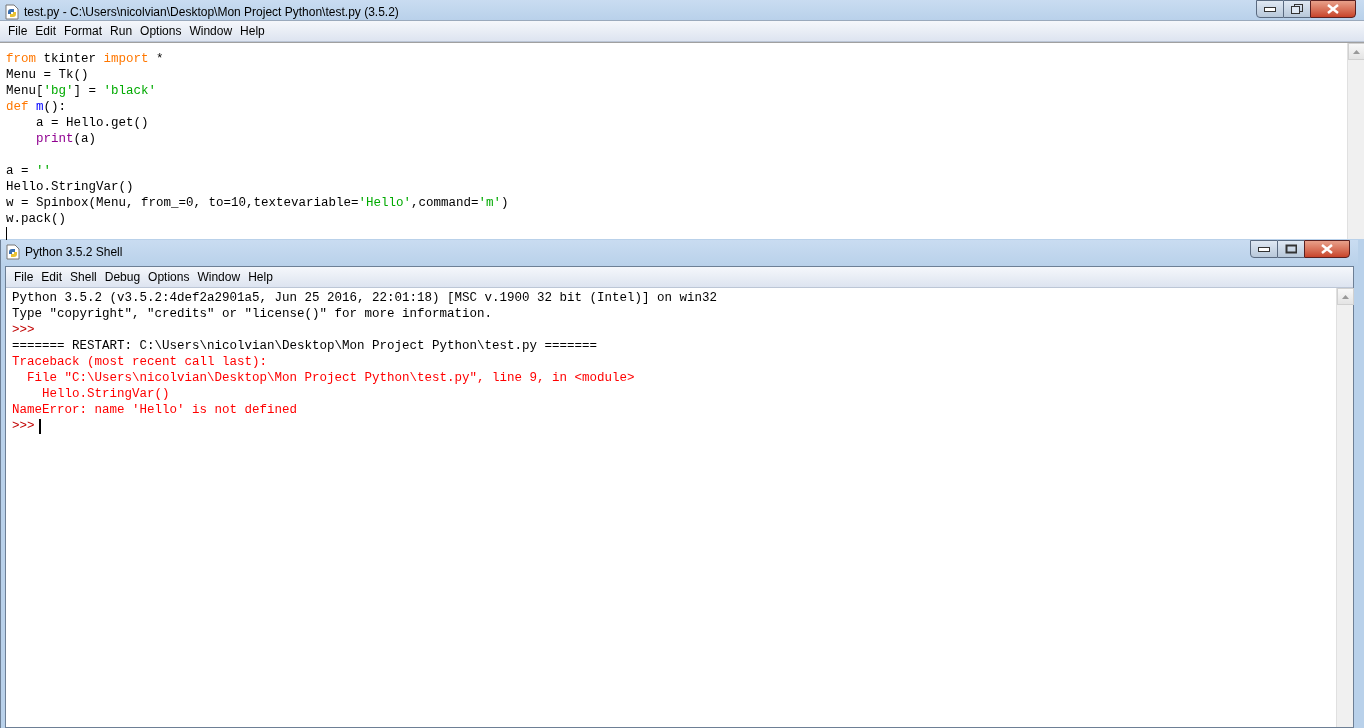 The image size is (1364, 728). Describe the element at coordinates (36, 219) in the screenshot. I see `code-line: w.pack()` at that location.